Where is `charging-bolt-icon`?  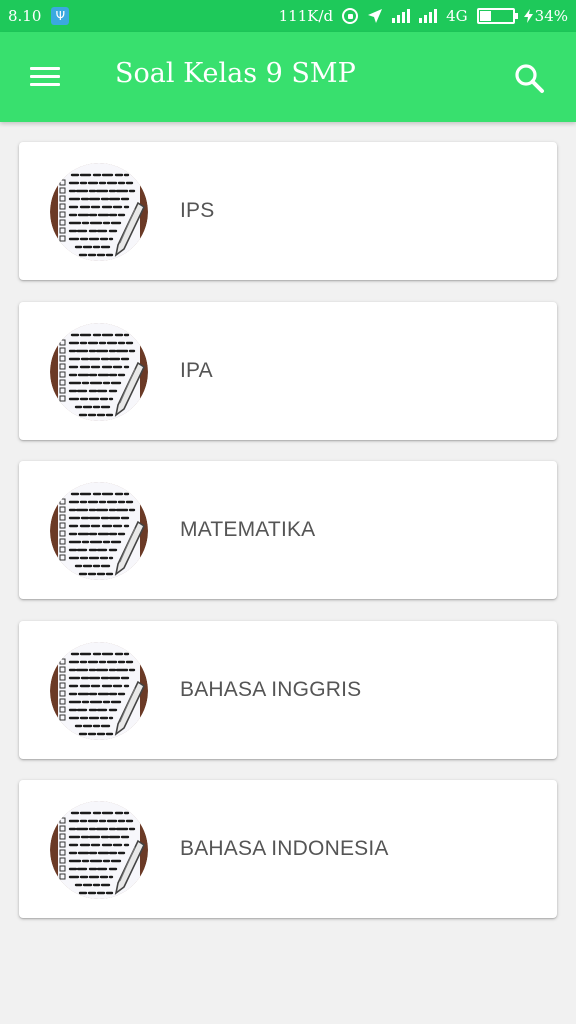 charging-bolt-icon is located at coordinates (528, 16).